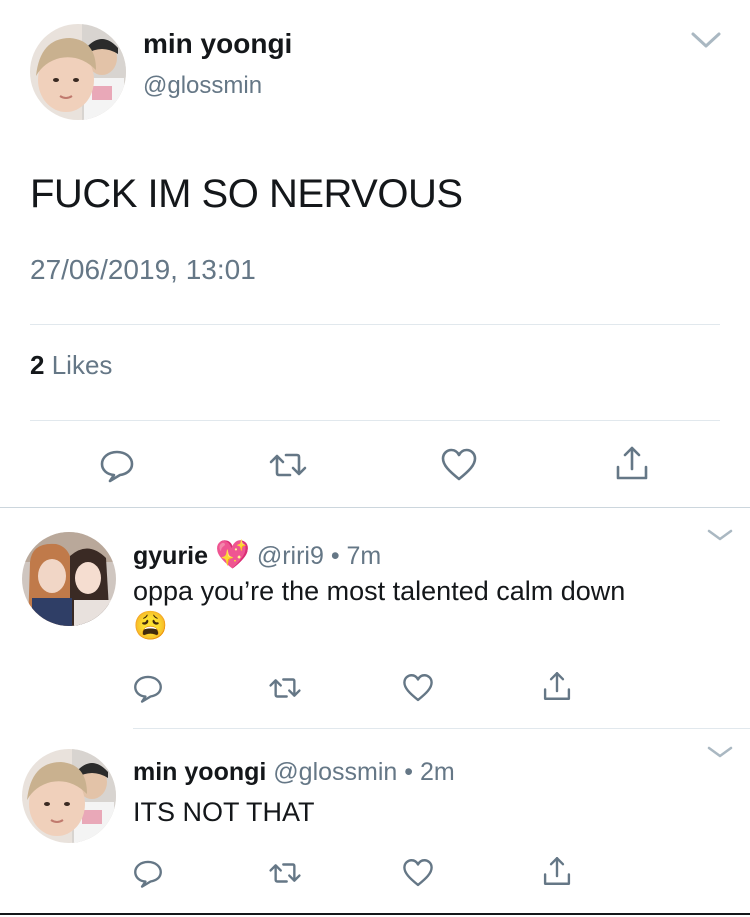  I want to click on reply-1-menu-chevron, so click(720, 535).